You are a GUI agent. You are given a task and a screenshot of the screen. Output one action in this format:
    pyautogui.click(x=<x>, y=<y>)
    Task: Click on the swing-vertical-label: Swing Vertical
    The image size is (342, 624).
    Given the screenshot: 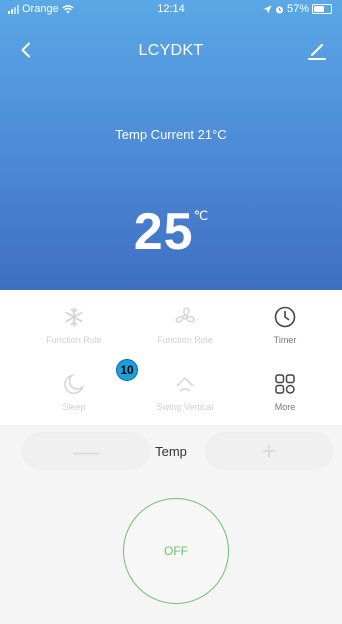 What is the action you would take?
    pyautogui.click(x=185, y=407)
    